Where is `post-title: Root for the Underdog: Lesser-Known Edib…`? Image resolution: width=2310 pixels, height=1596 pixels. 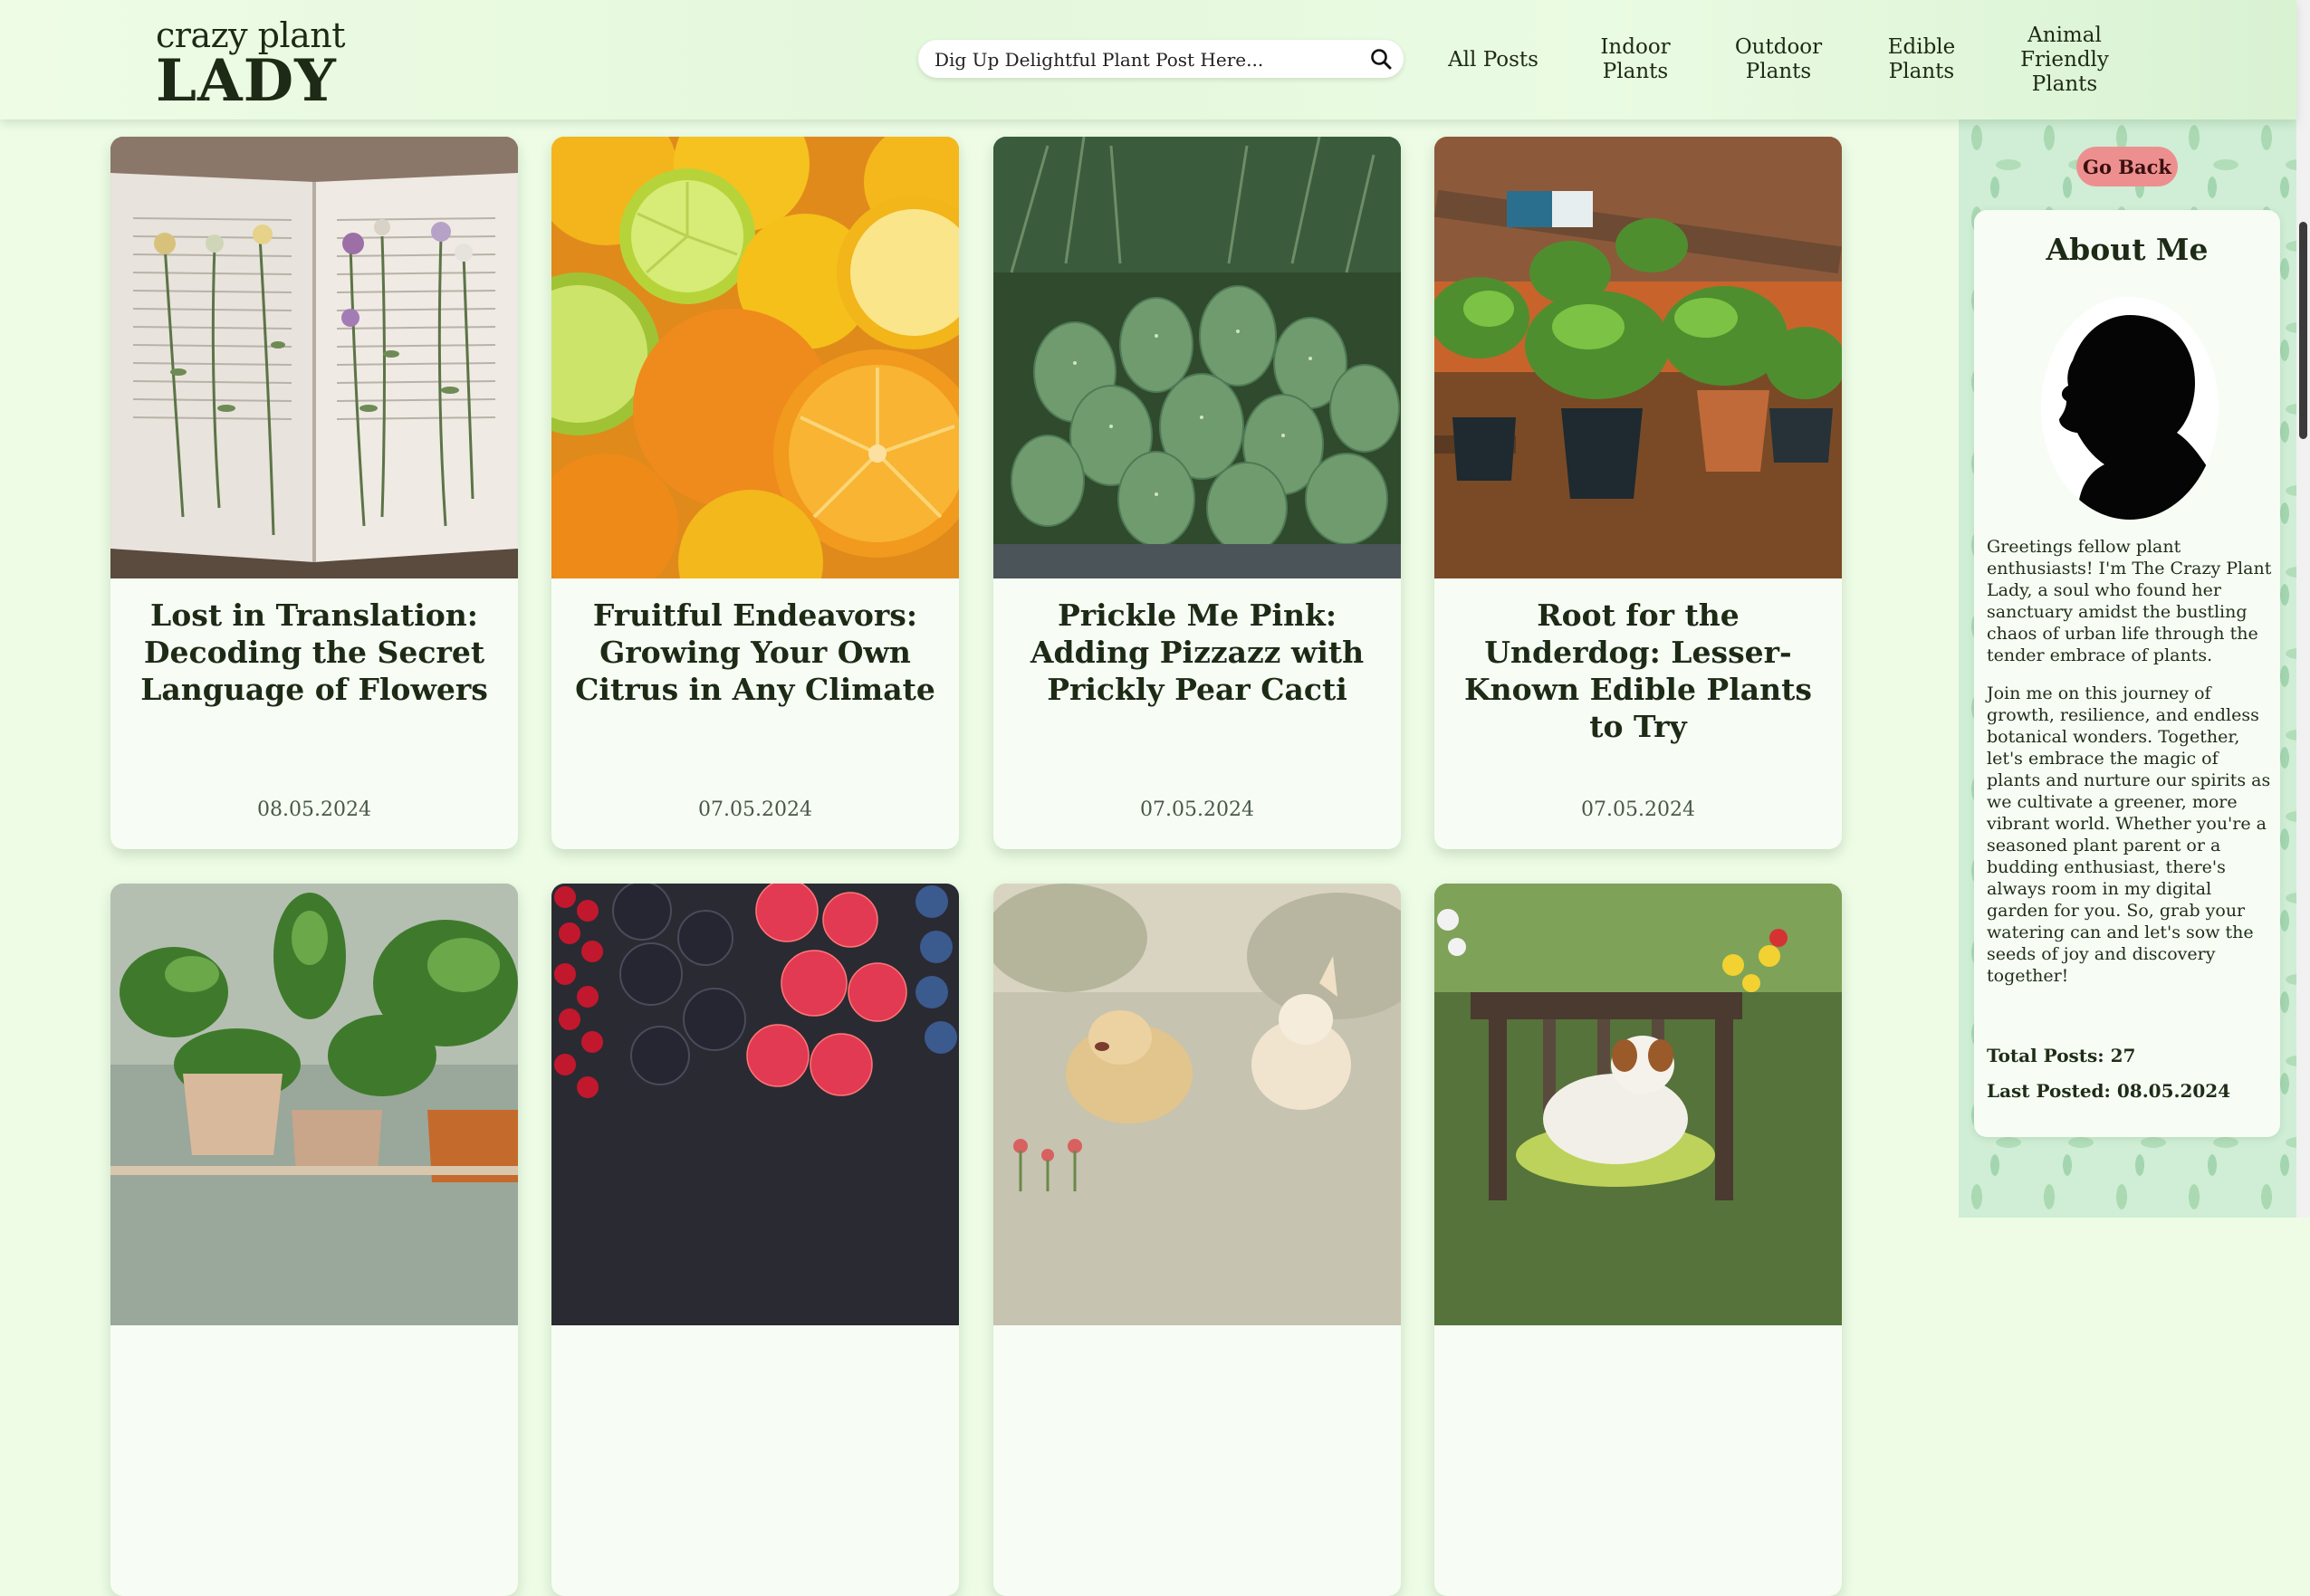 post-title: Root for the Underdog: Lesser-Known Edib… is located at coordinates (1638, 671).